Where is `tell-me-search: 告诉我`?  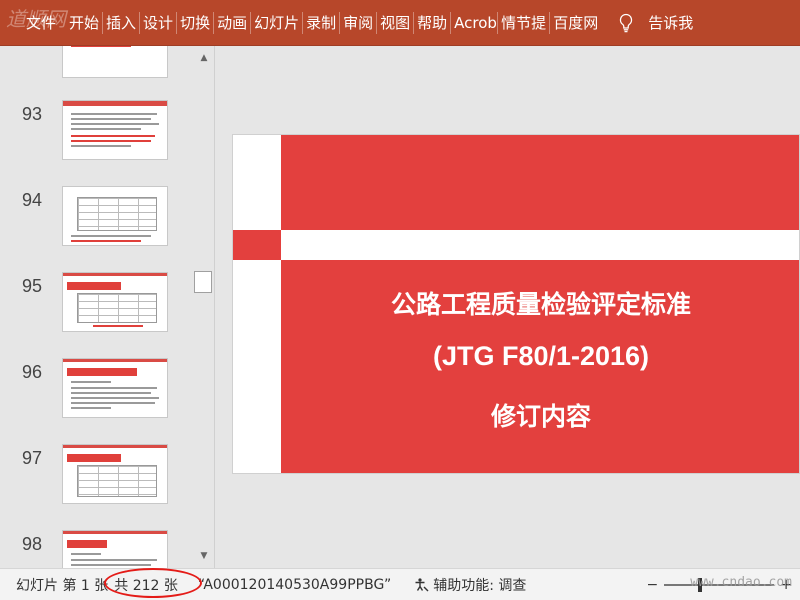 tell-me-search: 告诉我 is located at coordinates (670, 23).